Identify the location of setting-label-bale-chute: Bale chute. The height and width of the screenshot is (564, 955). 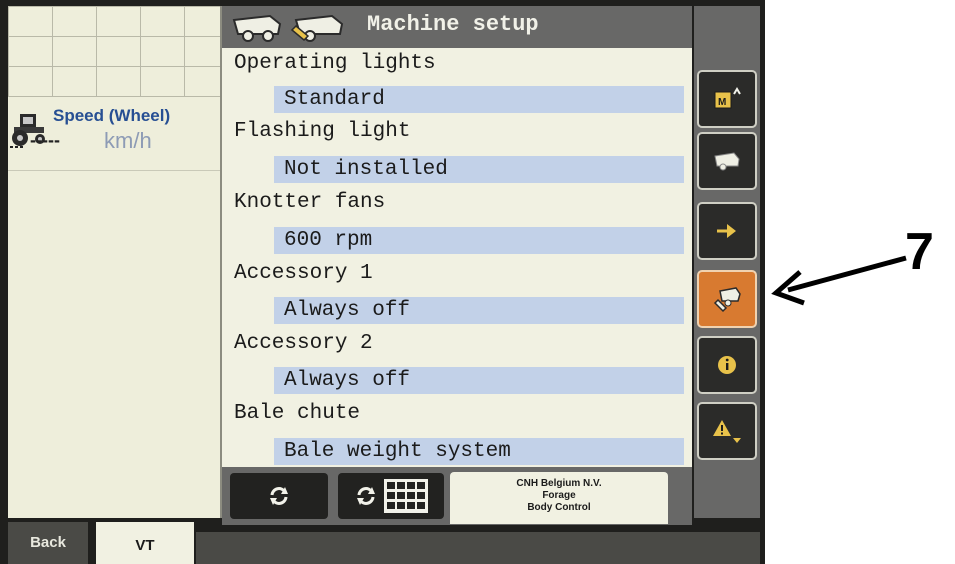
(297, 413).